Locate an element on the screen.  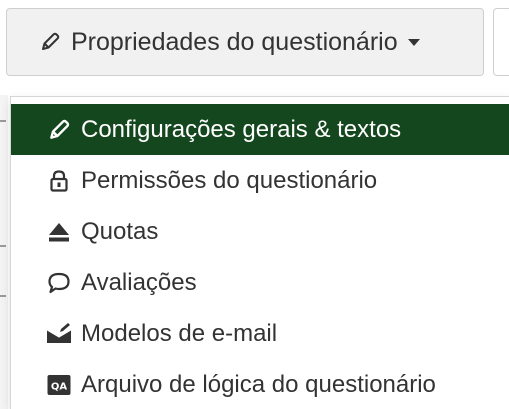
menu-item-quotas: Quotas is located at coordinates (260, 231).